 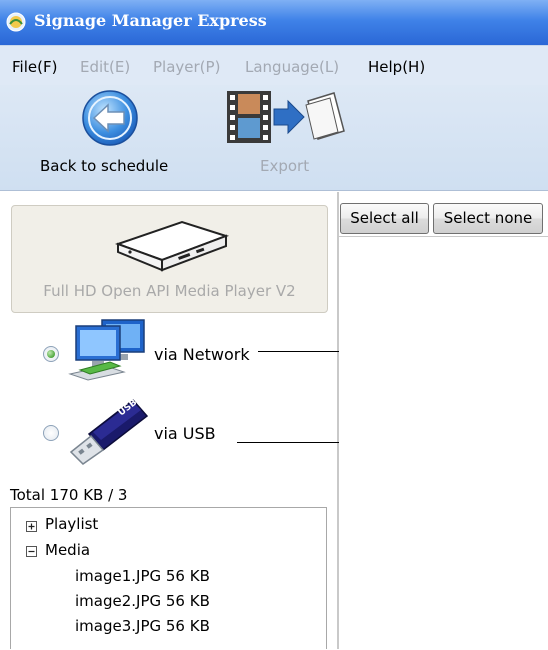 What do you see at coordinates (292, 67) in the screenshot?
I see `menu-language: Language(L)` at bounding box center [292, 67].